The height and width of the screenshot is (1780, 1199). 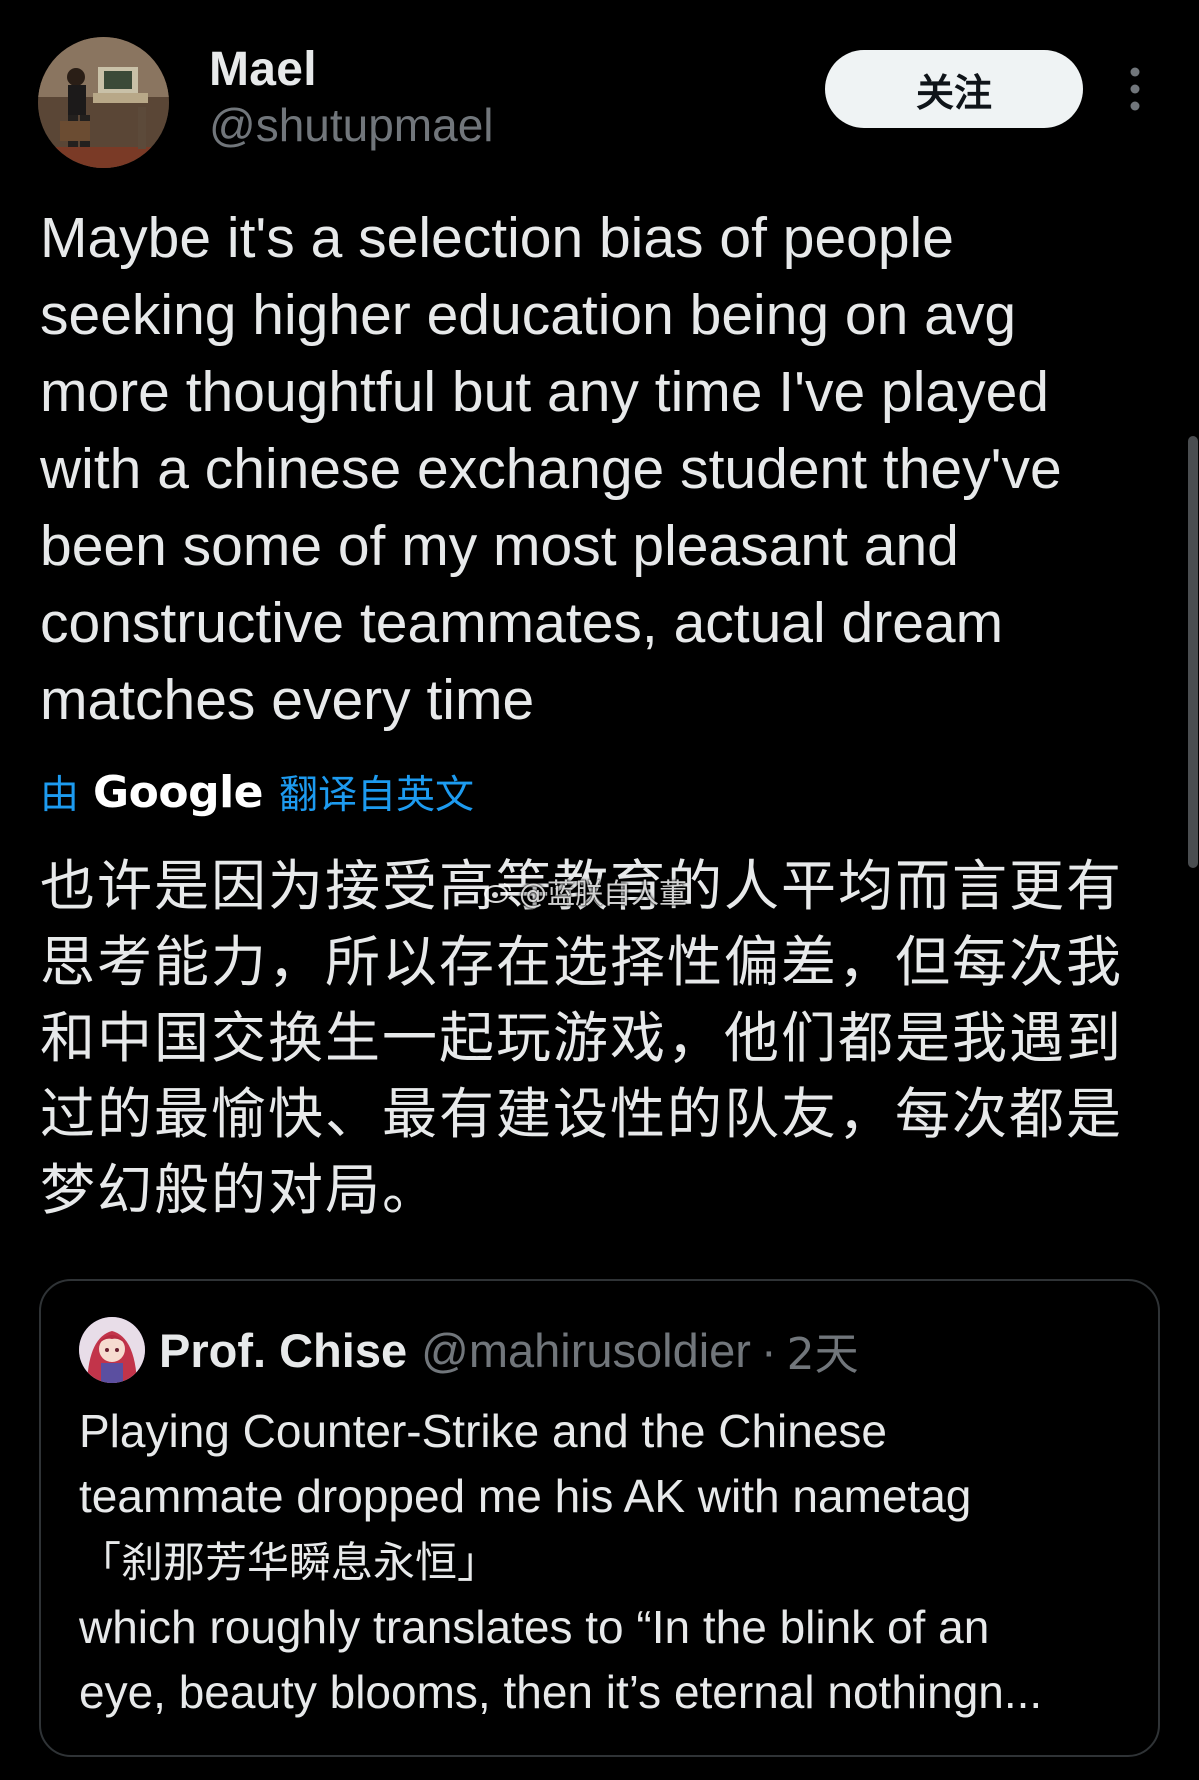 I want to click on weibo-logo-icon, so click(x=497, y=893).